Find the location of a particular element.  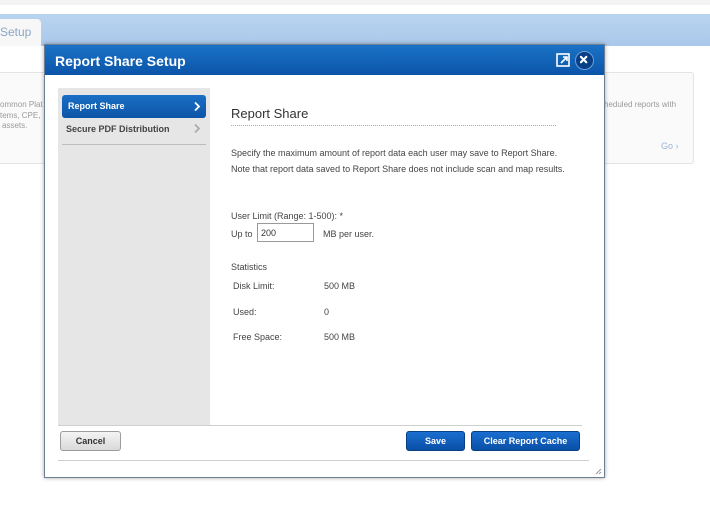

chevron-right-icon: › is located at coordinates (677, 146).